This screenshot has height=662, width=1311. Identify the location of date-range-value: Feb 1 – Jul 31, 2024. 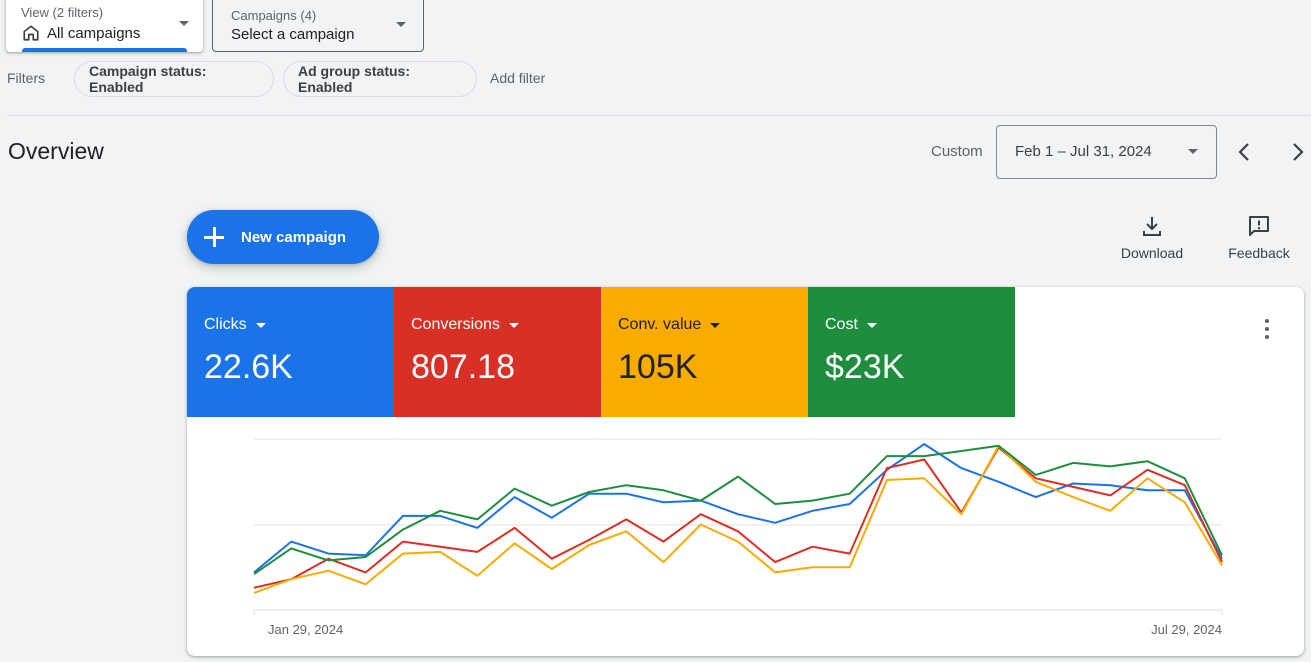
(1083, 151).